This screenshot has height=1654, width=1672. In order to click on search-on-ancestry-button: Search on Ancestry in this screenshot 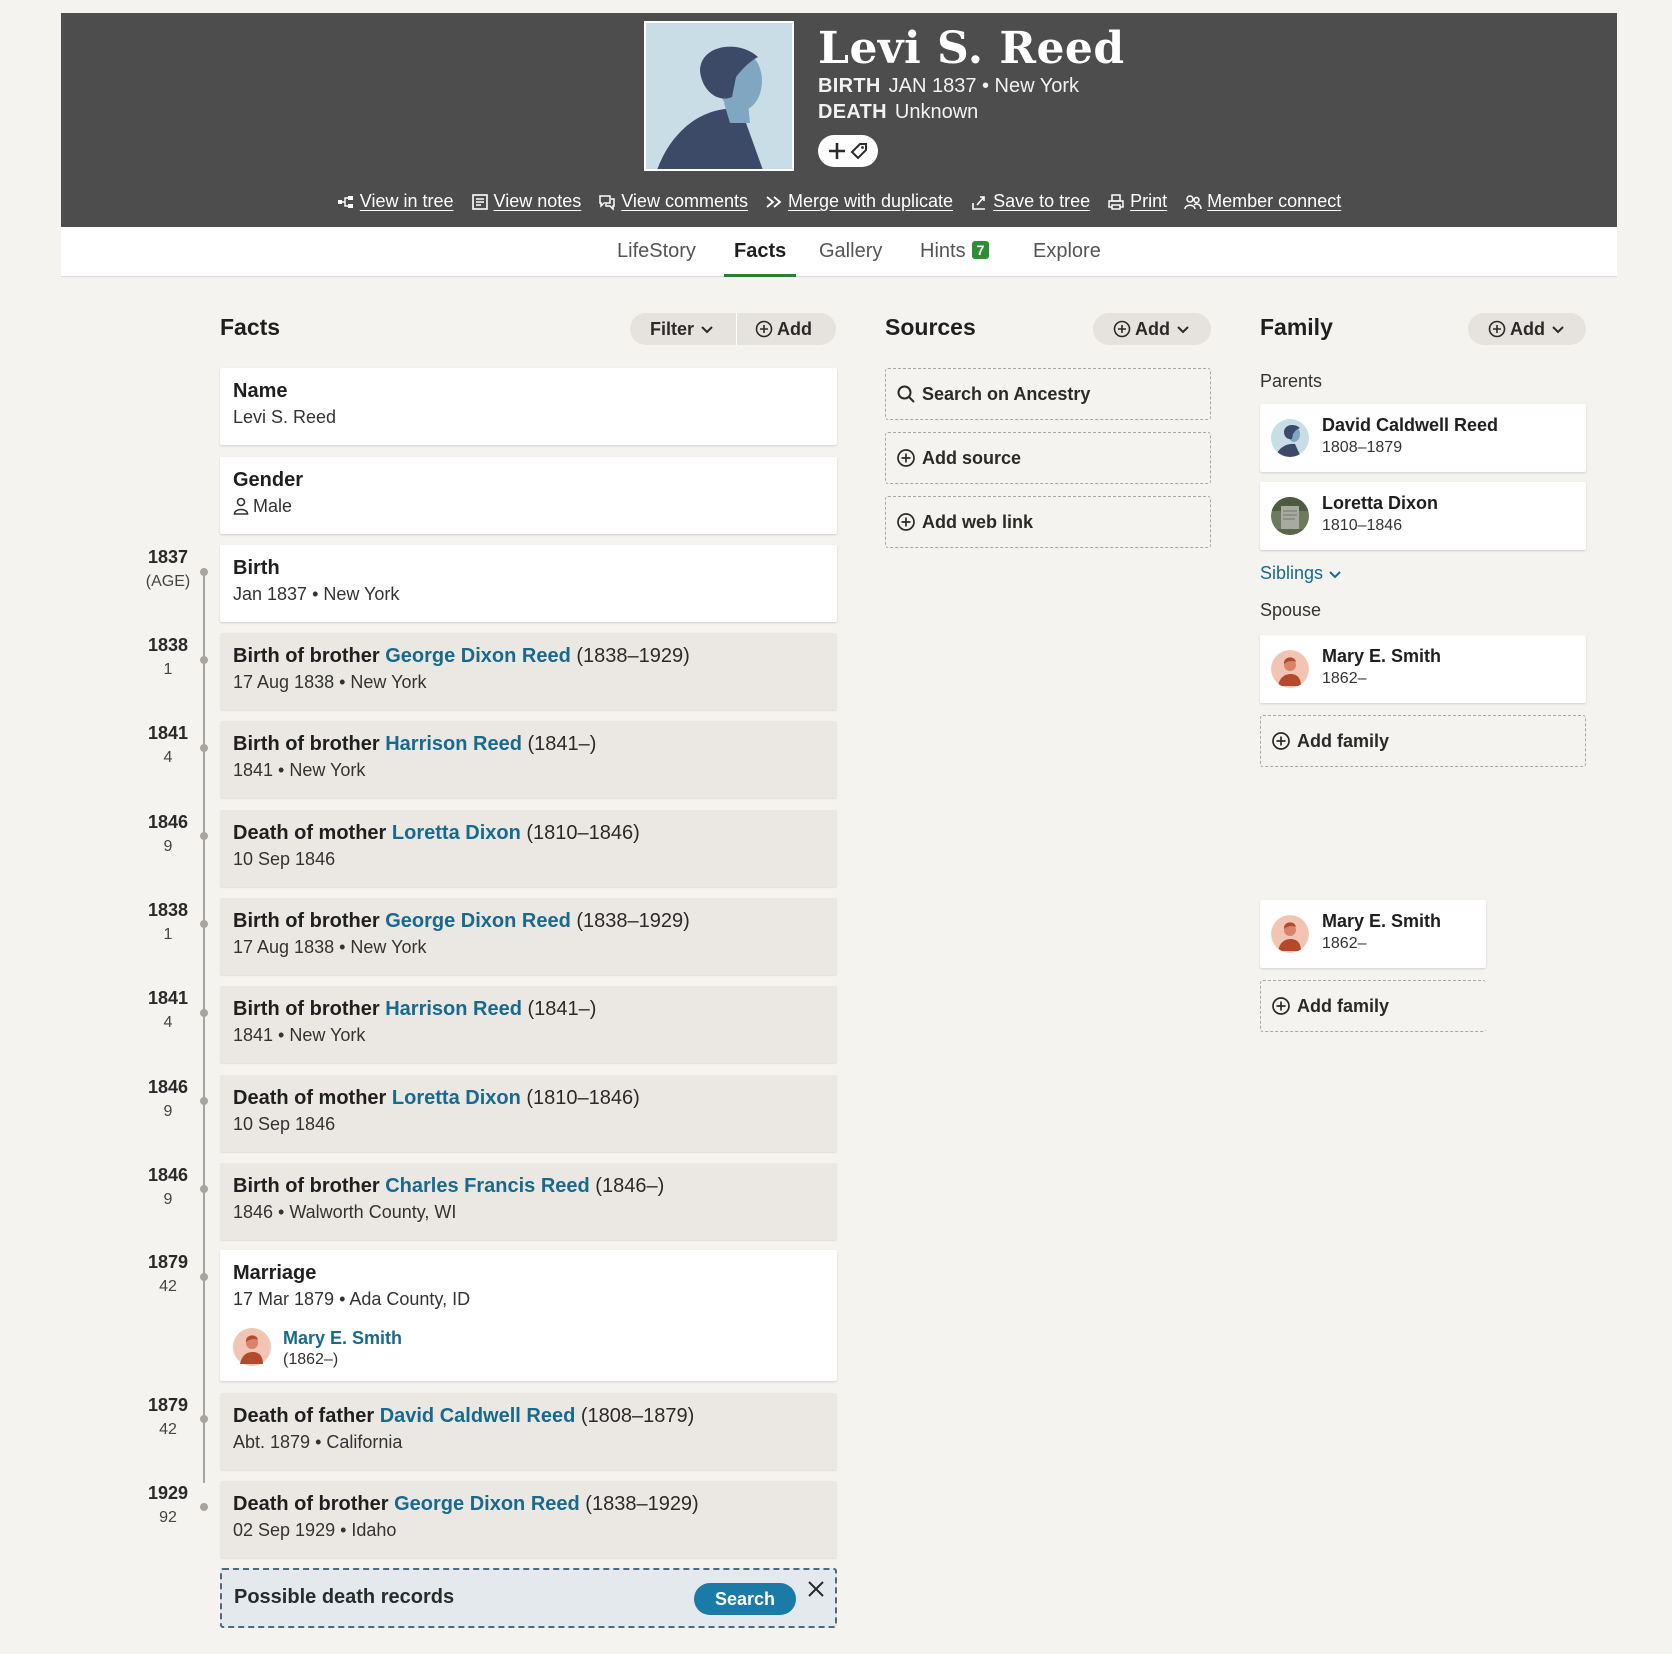, I will do `click(1048, 394)`.